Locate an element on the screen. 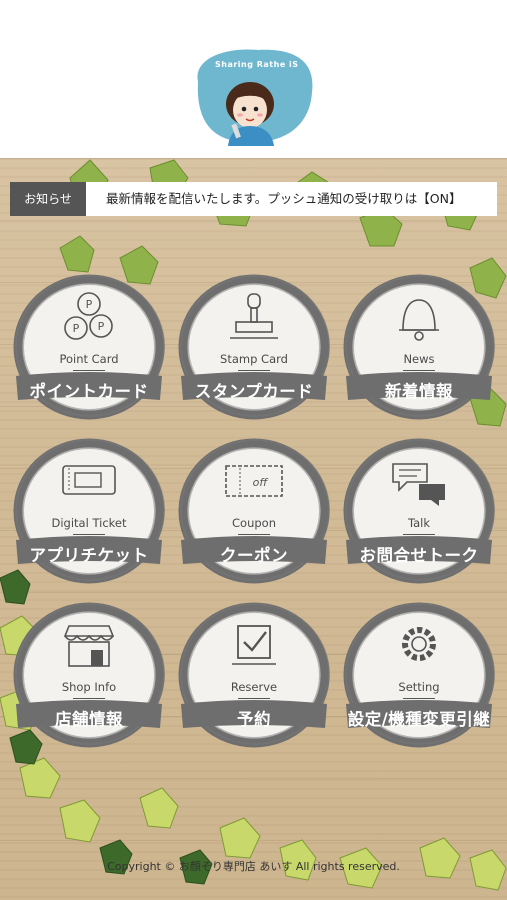  menu-button-jp-label: クーポン is located at coordinates (254, 555).